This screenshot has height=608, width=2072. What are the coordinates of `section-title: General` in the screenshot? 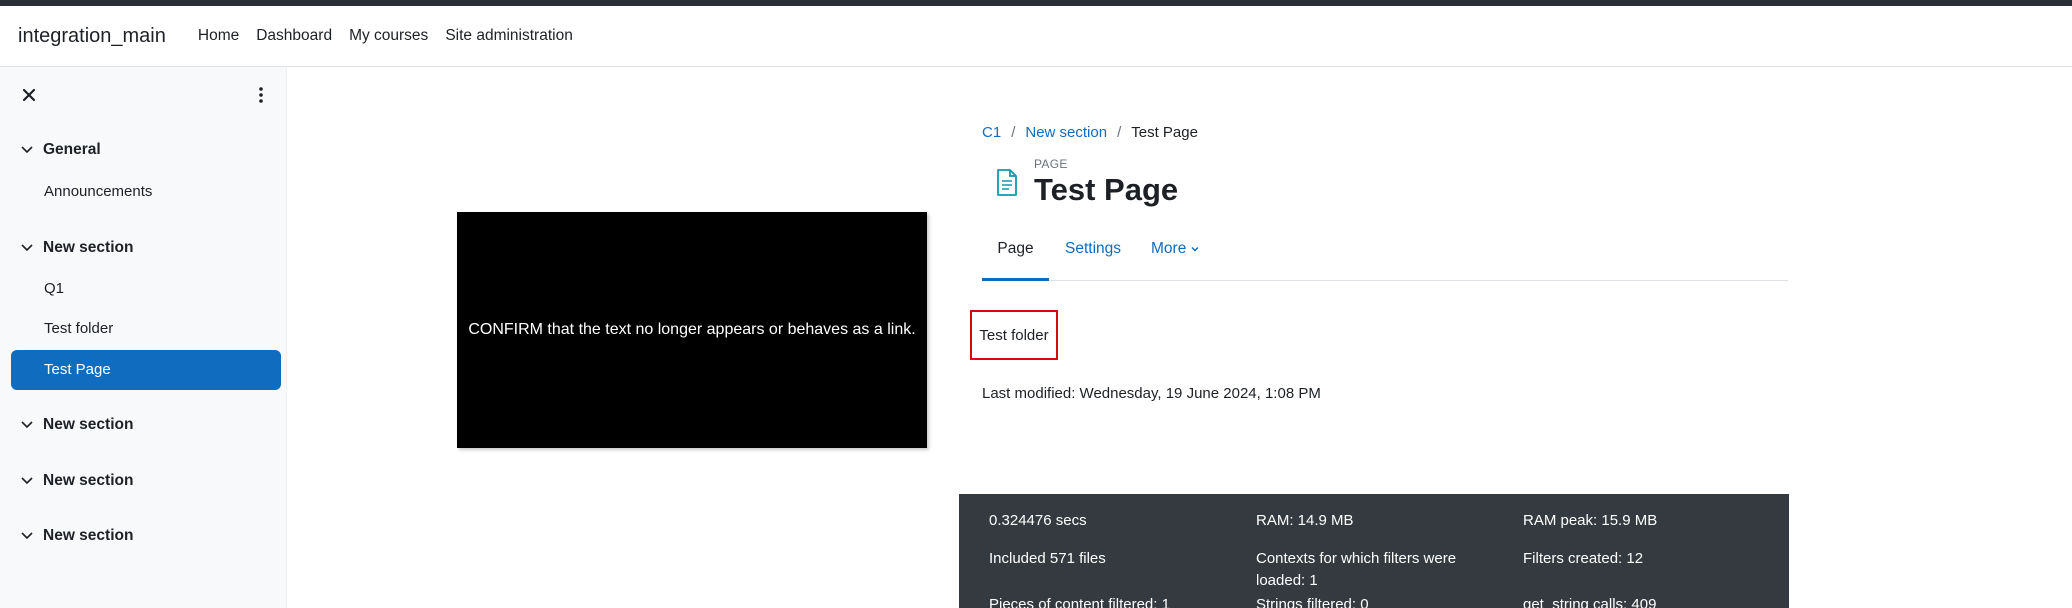 It's located at (72, 149).